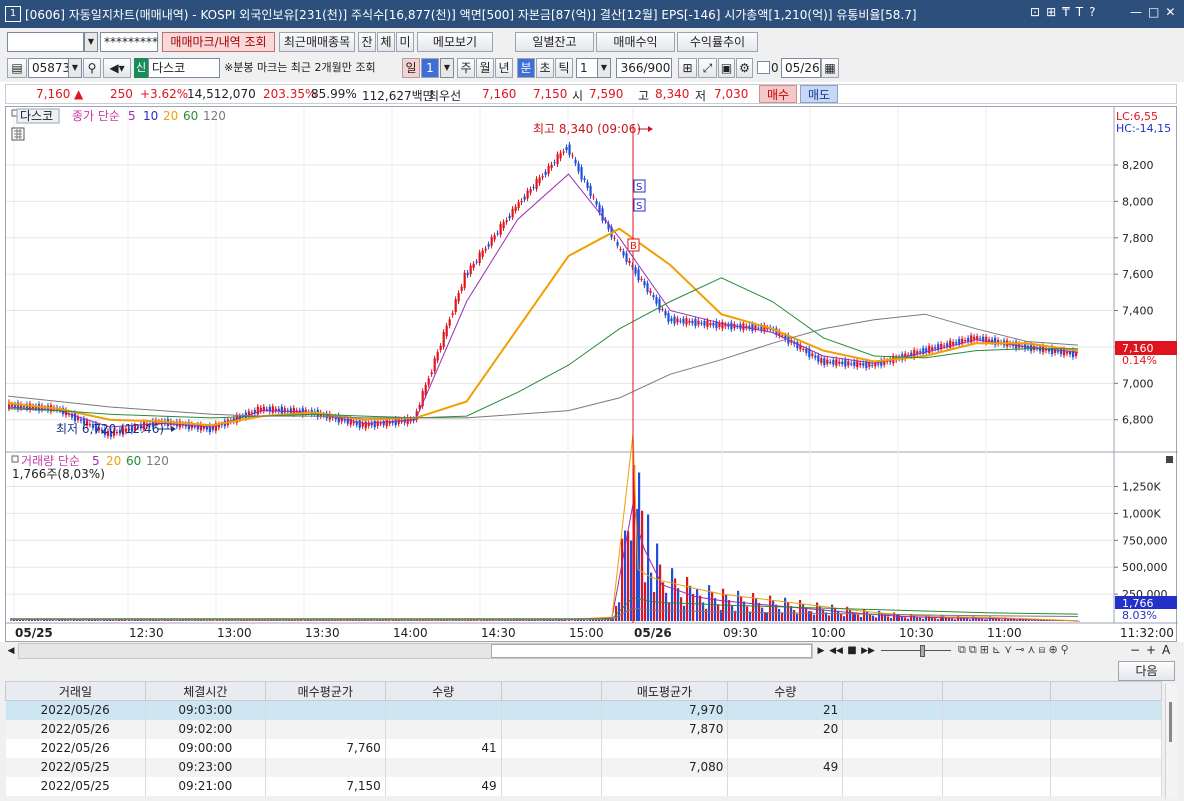 Image resolution: width=1184 pixels, height=801 pixels. I want to click on stop-icon: ■, so click(852, 651).